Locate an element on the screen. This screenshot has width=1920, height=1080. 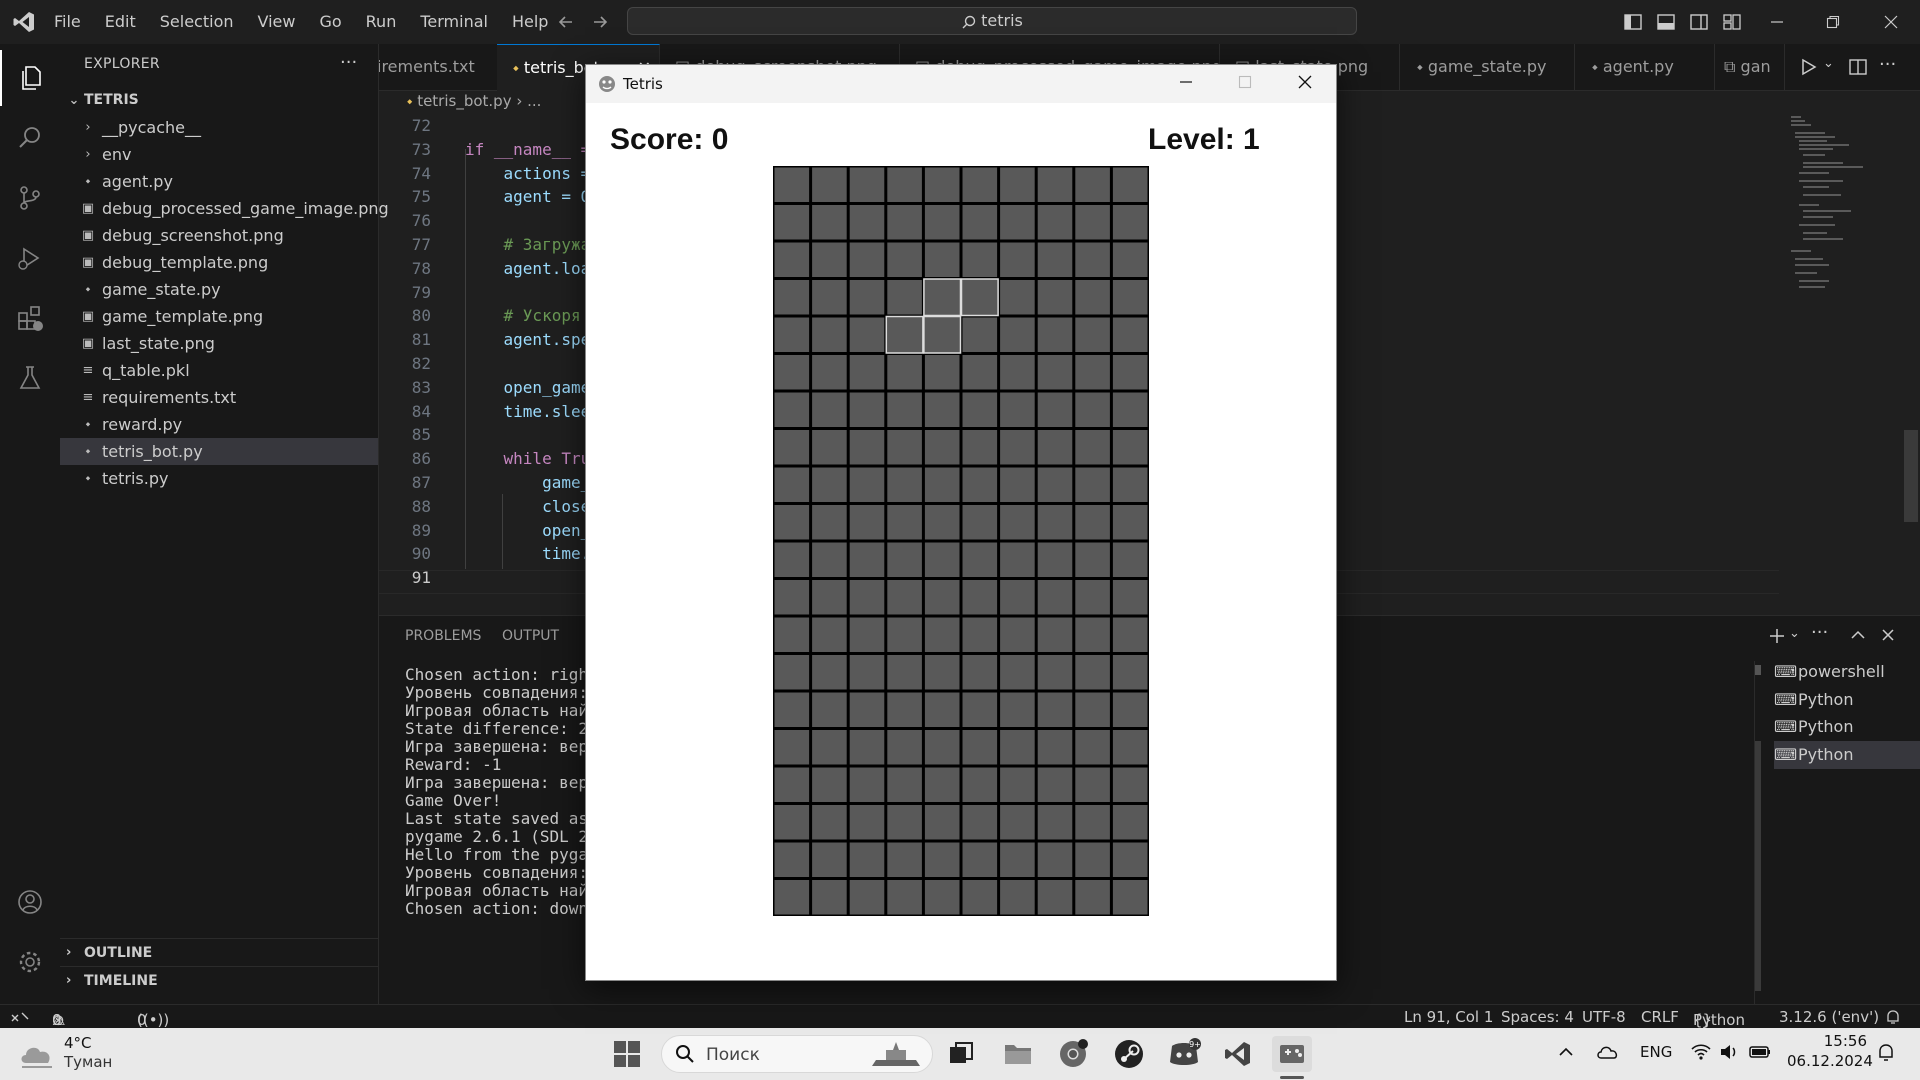
onedrive-cloud-icon is located at coordinates (1608, 1052).